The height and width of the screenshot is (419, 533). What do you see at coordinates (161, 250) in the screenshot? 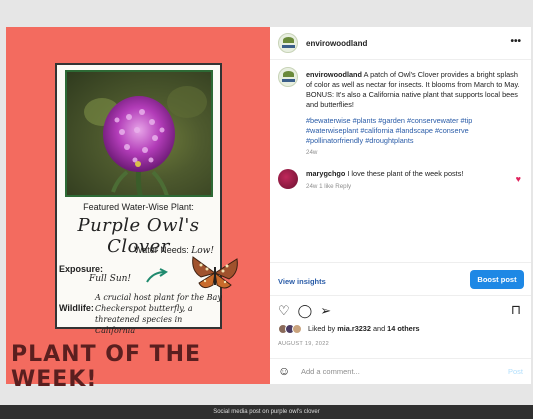
I see `water-label: Water Needs:` at bounding box center [161, 250].